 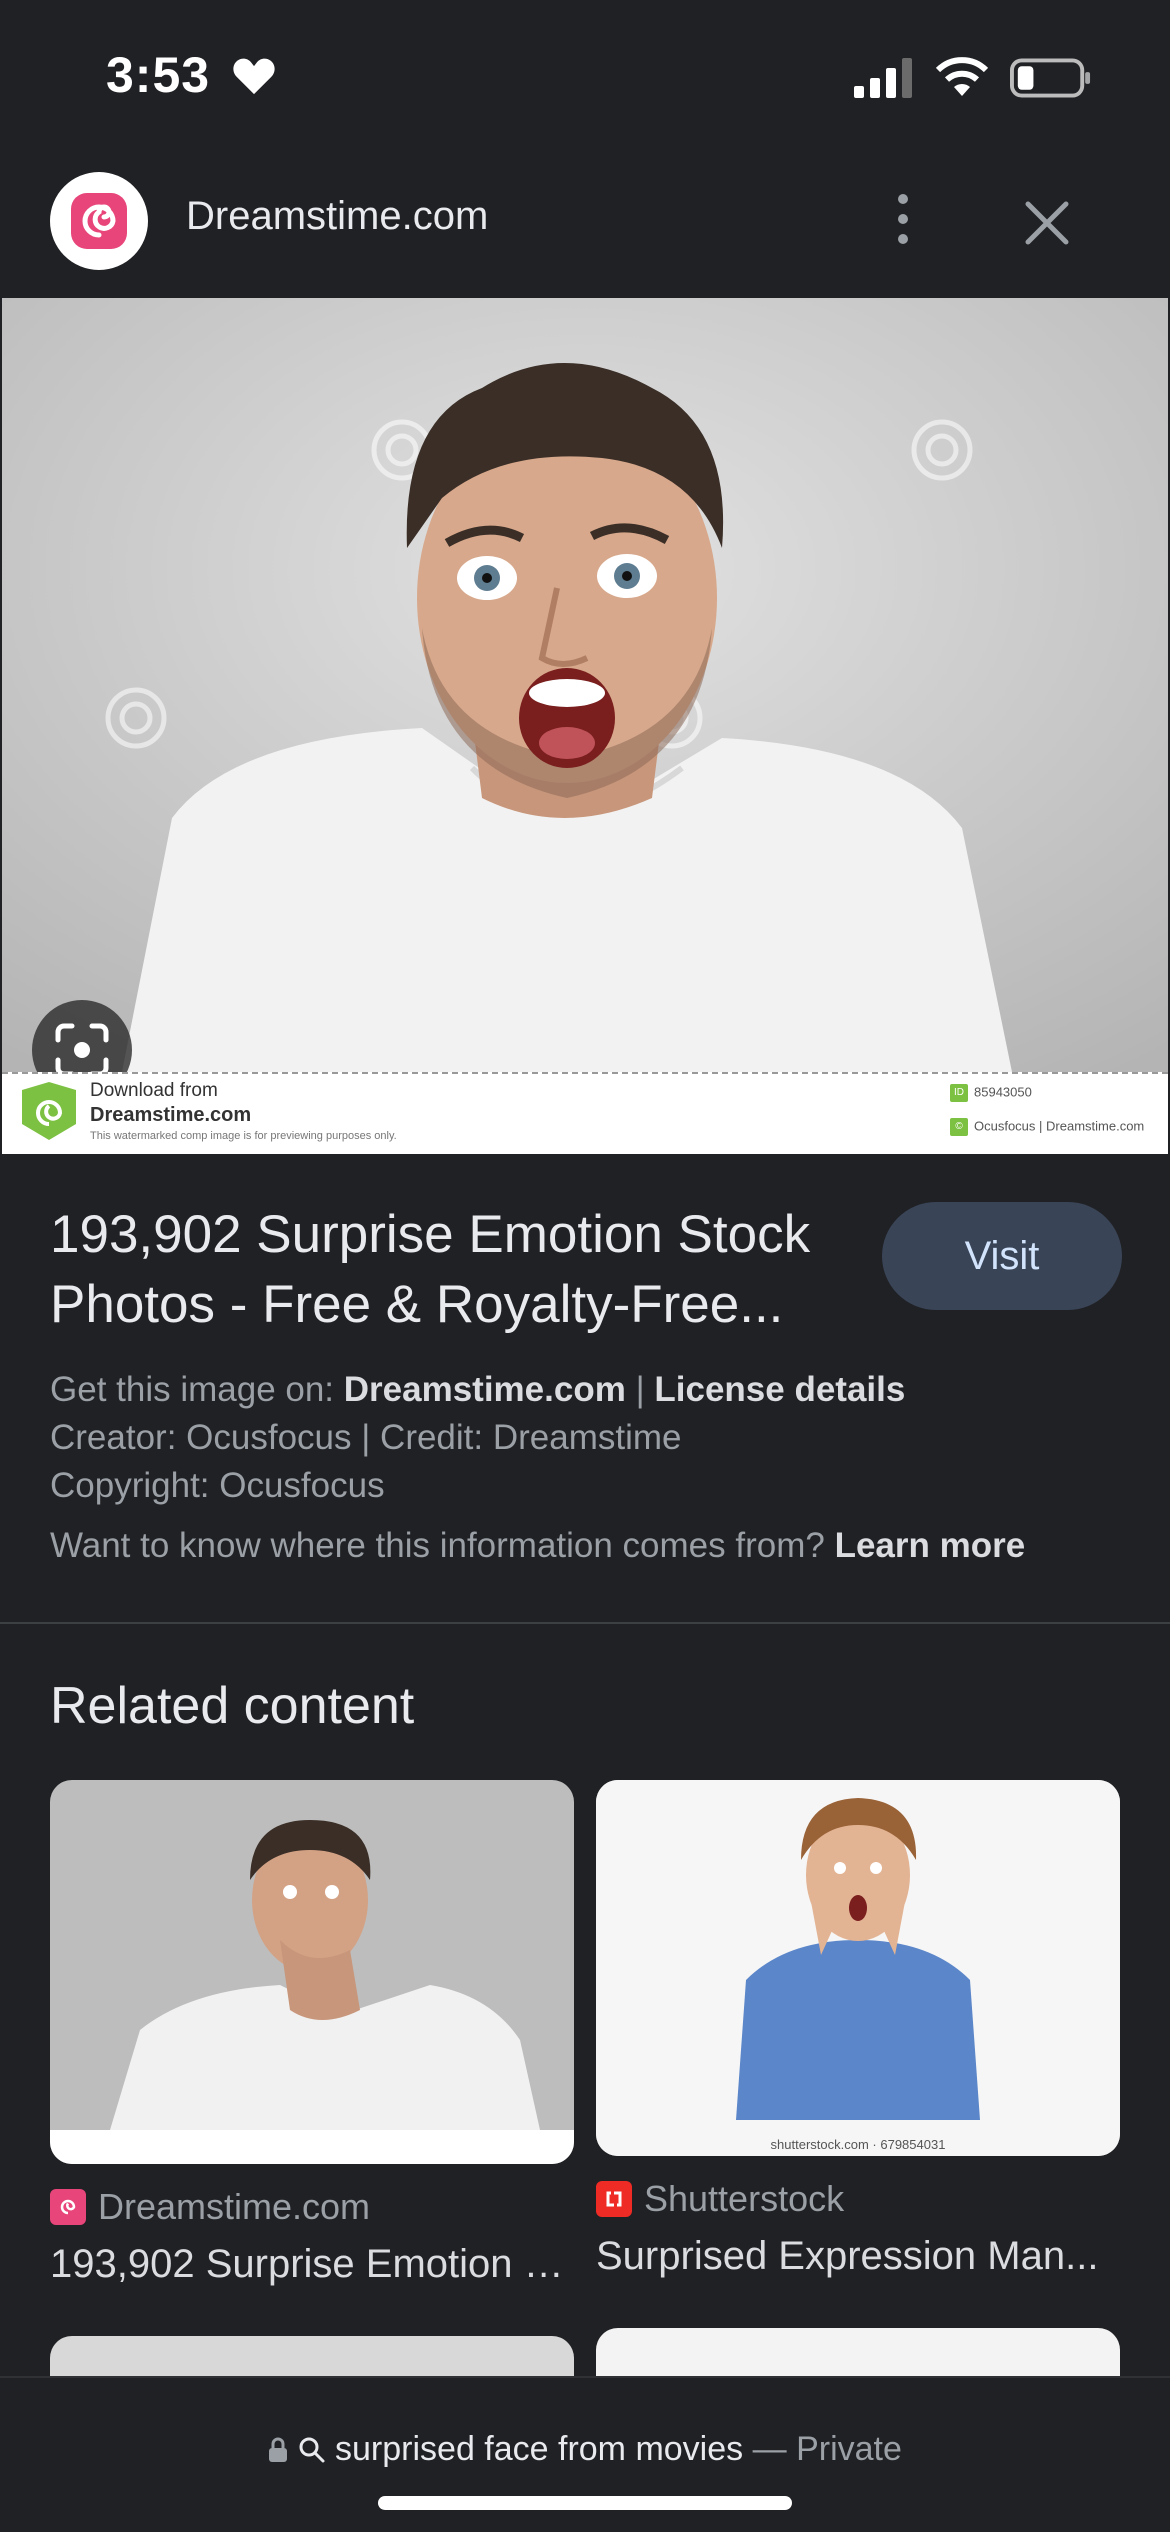 What do you see at coordinates (585, 1623) in the screenshot?
I see `section-divider` at bounding box center [585, 1623].